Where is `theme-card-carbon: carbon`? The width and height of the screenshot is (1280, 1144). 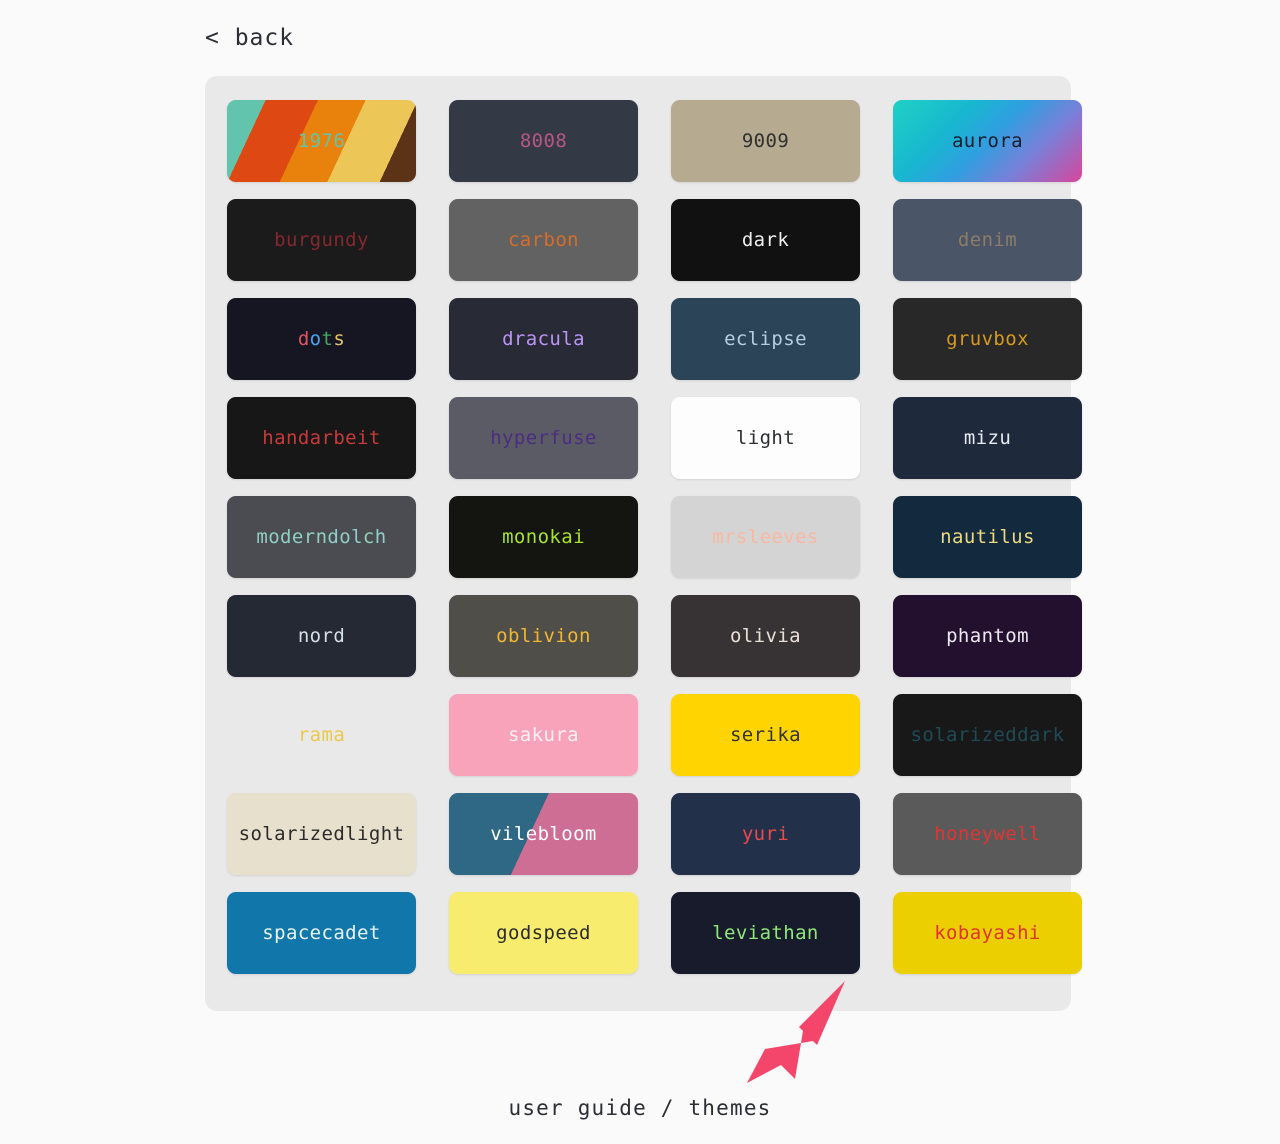
theme-card-carbon: carbon is located at coordinates (543, 240).